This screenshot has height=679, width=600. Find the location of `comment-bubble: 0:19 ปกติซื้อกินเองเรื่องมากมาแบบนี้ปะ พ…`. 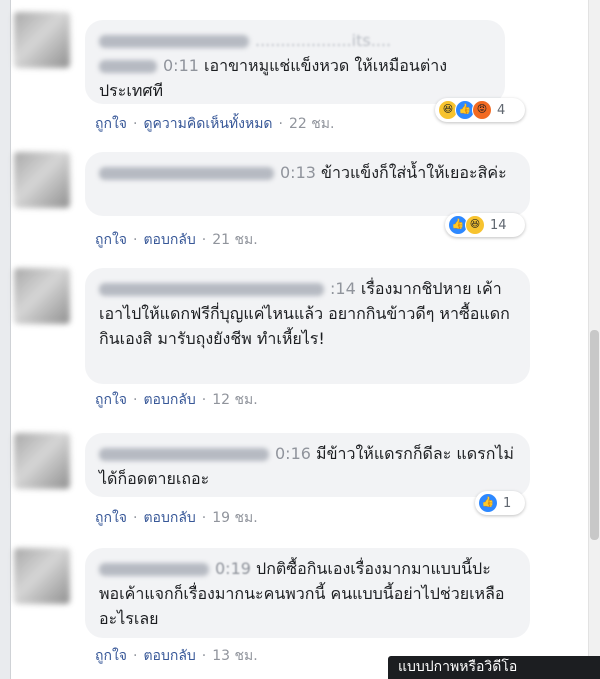

comment-bubble: 0:19 ปกติซื้อกินเองเรื่องมากมาแบบนี้ปะ พ… is located at coordinates (307, 593).